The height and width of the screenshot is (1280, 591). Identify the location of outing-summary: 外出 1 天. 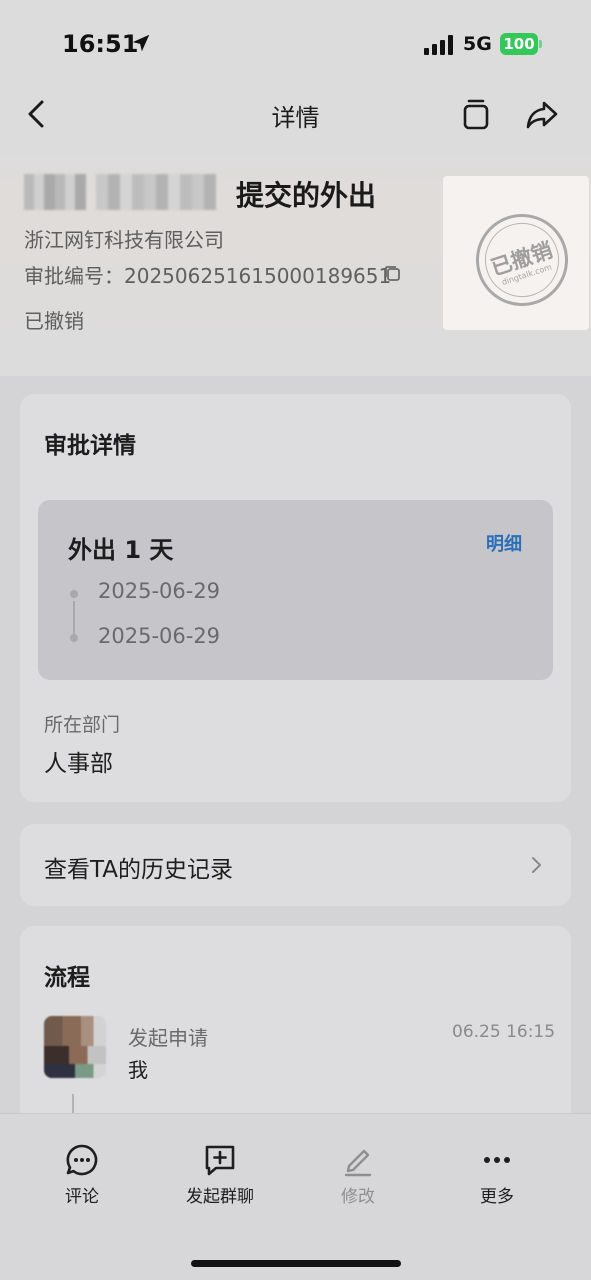
(121, 550).